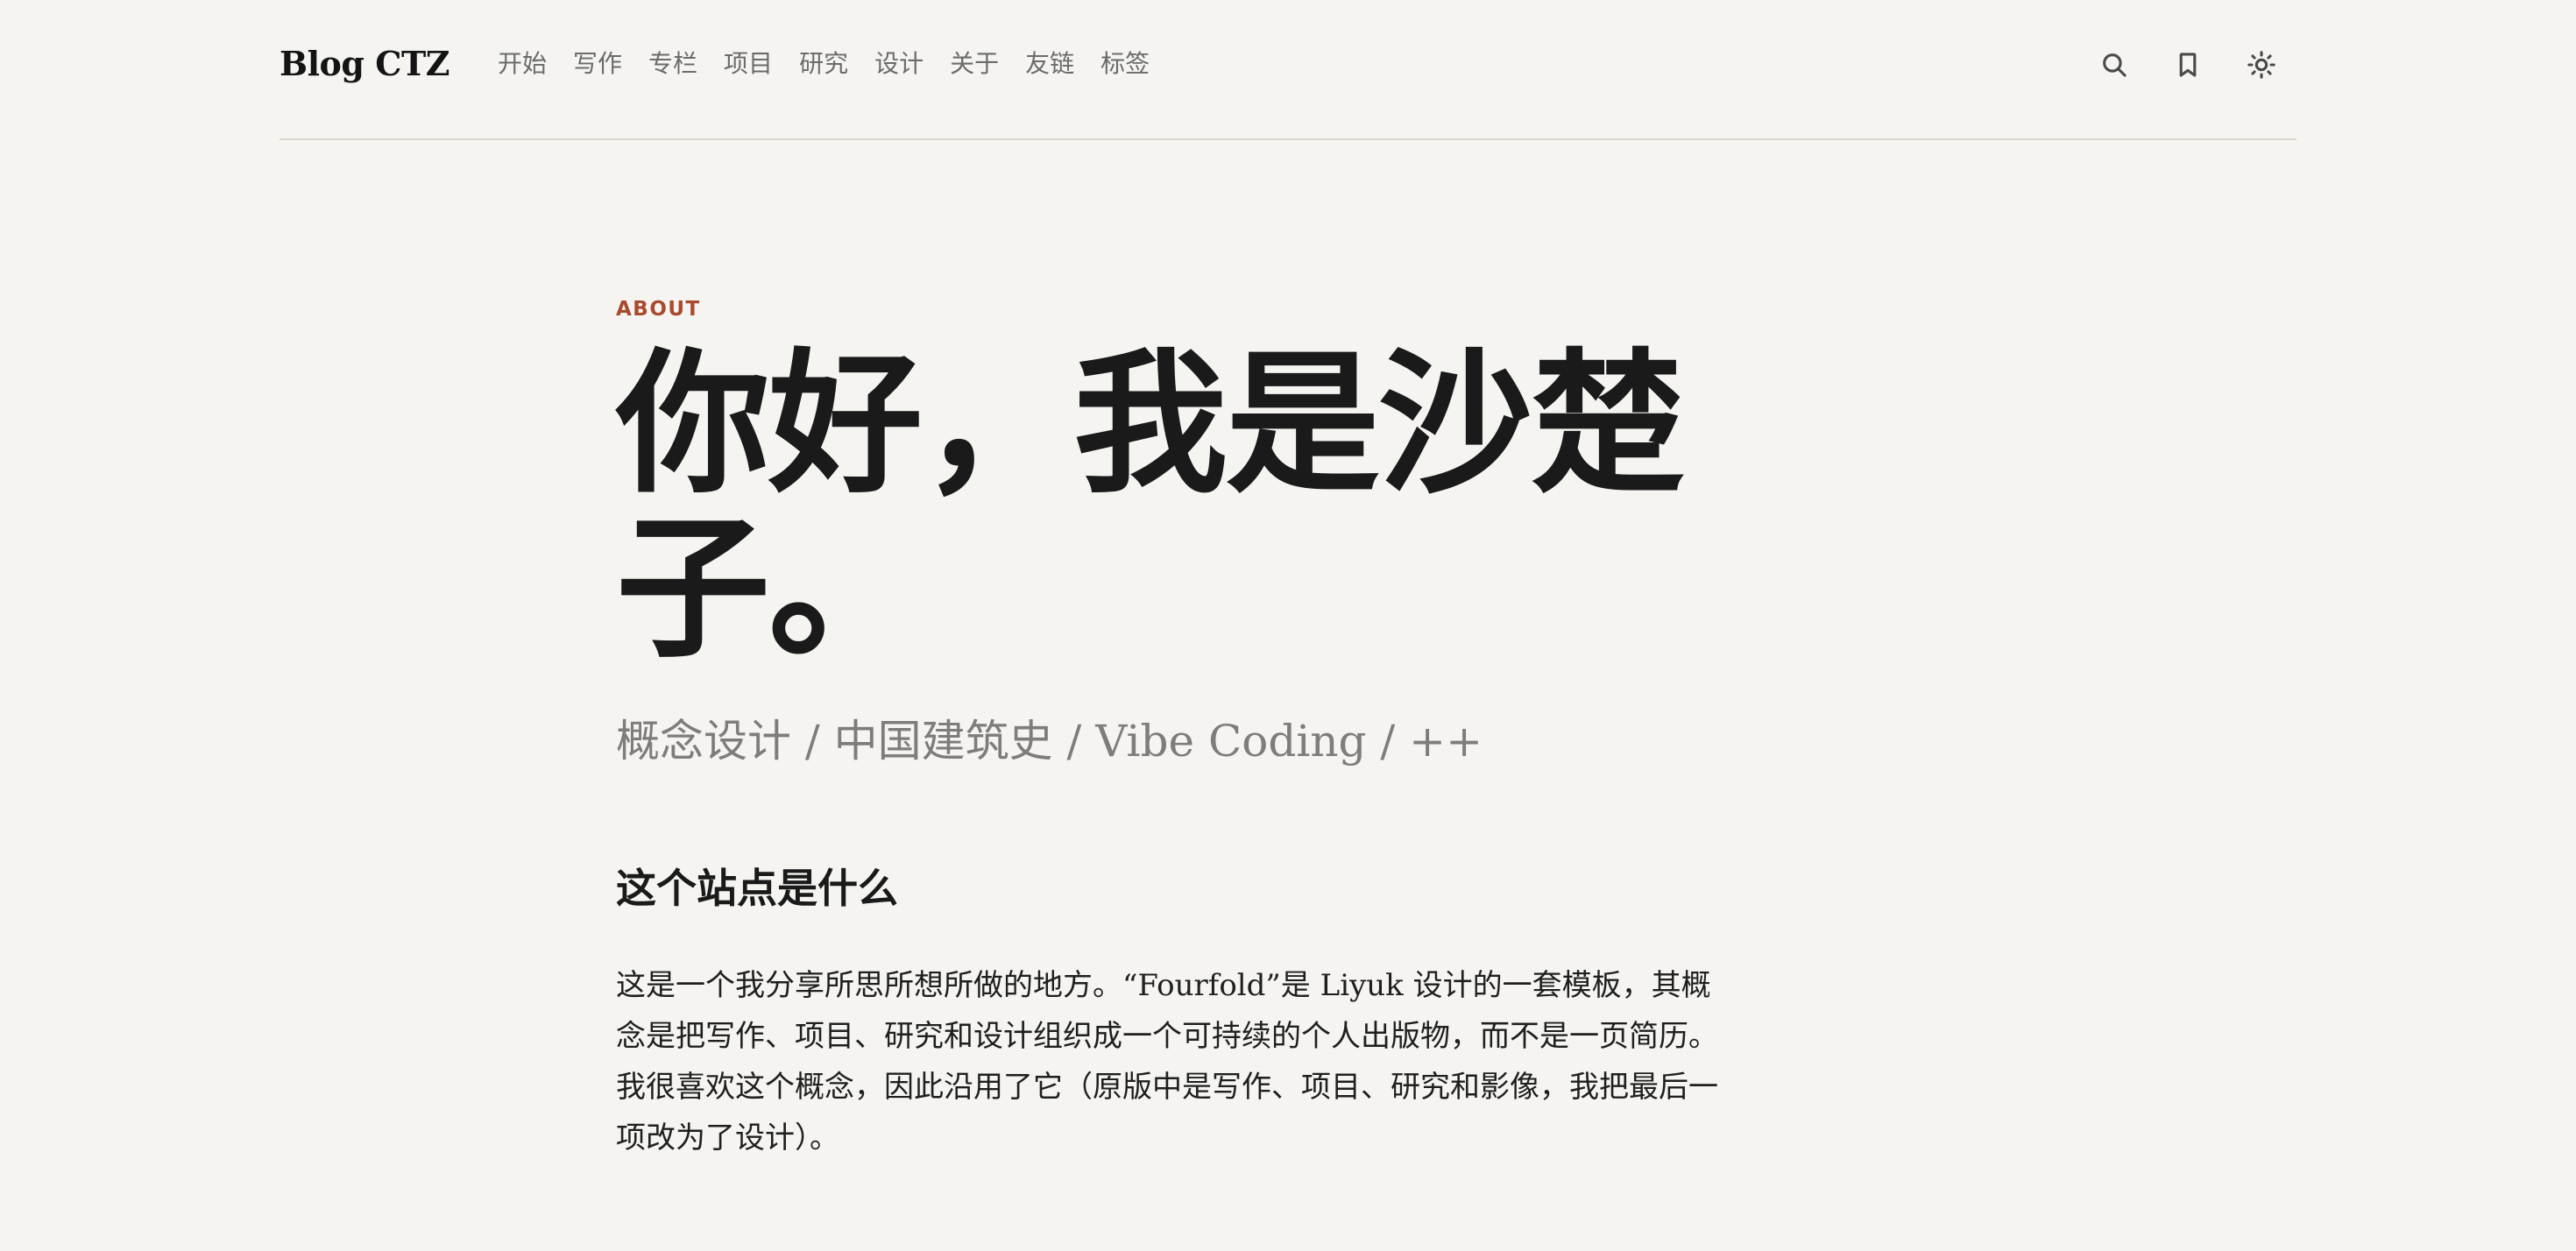  What do you see at coordinates (899, 64) in the screenshot?
I see `nav-item-design: 设计` at bounding box center [899, 64].